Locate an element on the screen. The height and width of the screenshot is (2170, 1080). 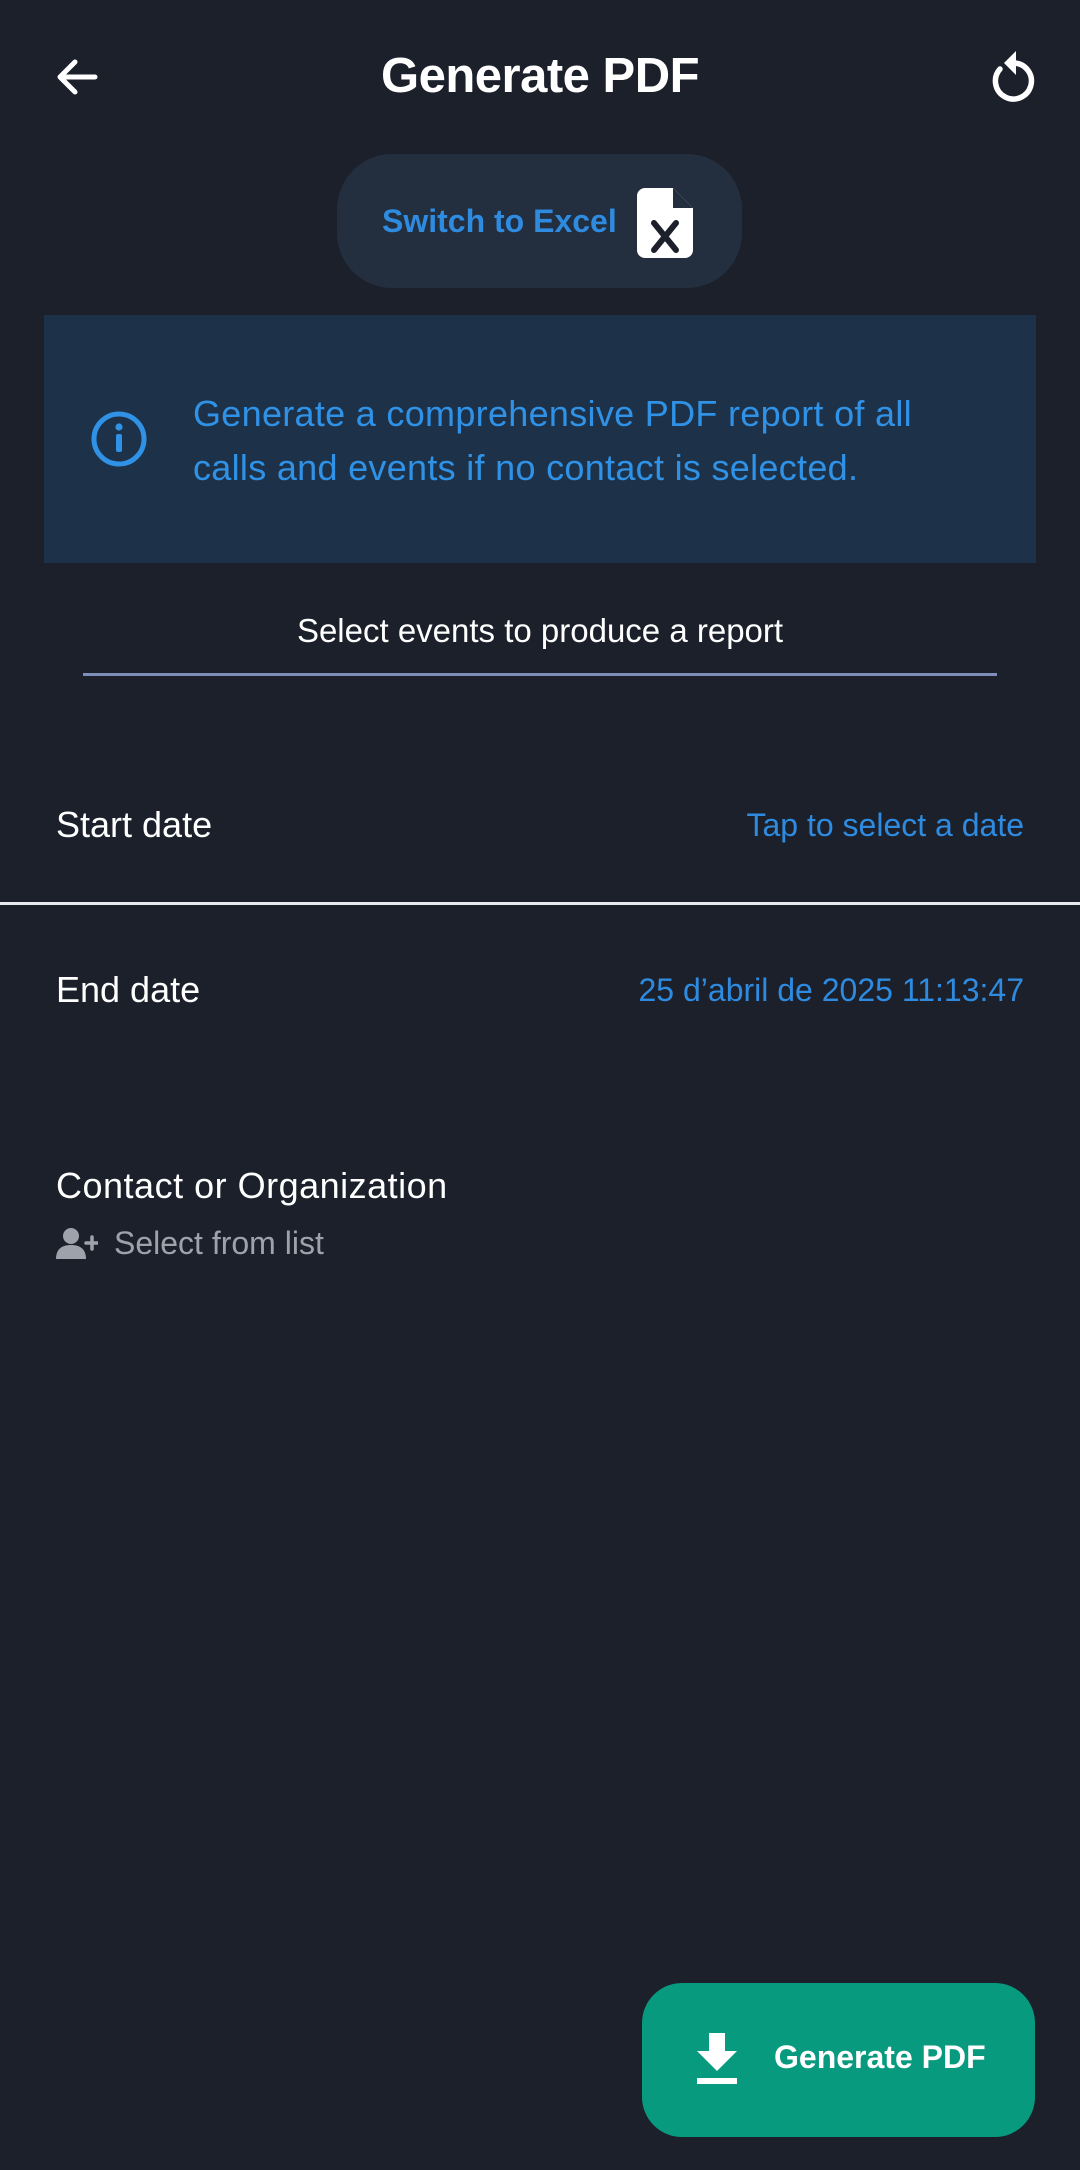
download-icon is located at coordinates (717, 2058).